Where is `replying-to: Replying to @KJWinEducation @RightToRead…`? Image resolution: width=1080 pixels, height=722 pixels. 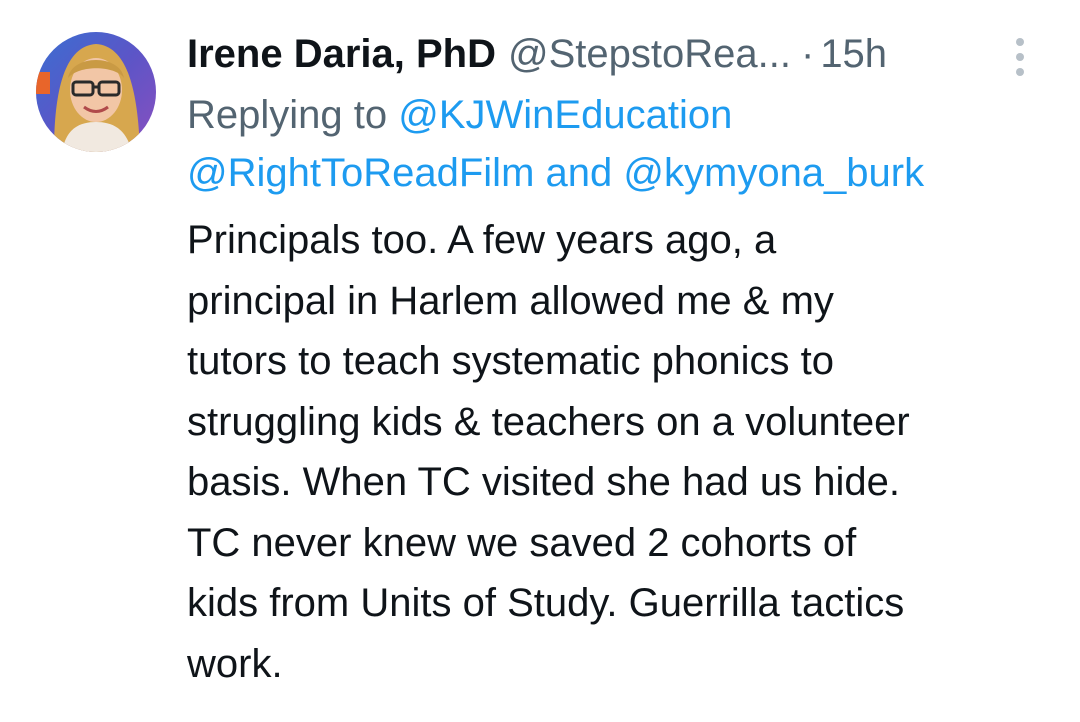
replying-to: Replying to @KJWinEducation @RightToRead… is located at coordinates (617, 144).